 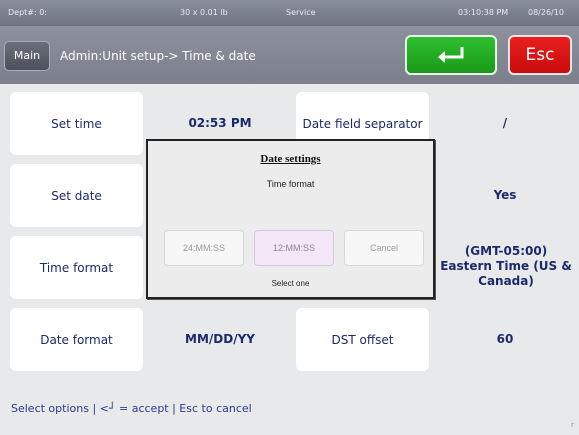 What do you see at coordinates (112, 408) in the screenshot?
I see `enter-glyph-icon: ┘` at bounding box center [112, 408].